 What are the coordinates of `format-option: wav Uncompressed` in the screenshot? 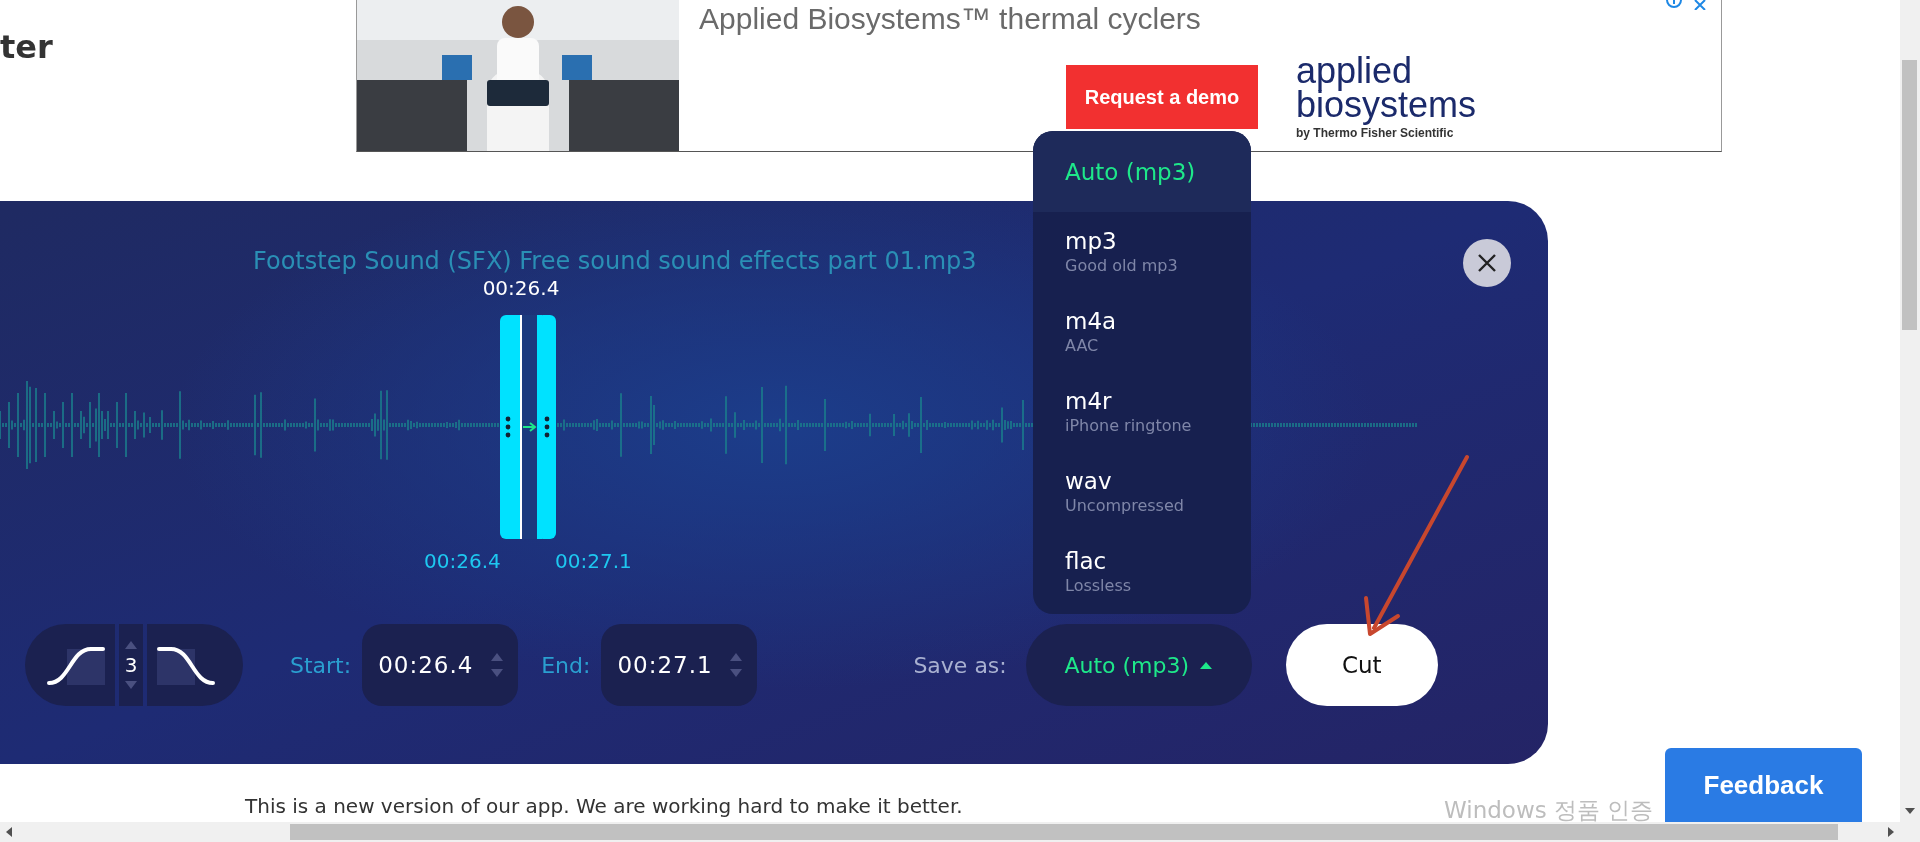 It's located at (1142, 492).